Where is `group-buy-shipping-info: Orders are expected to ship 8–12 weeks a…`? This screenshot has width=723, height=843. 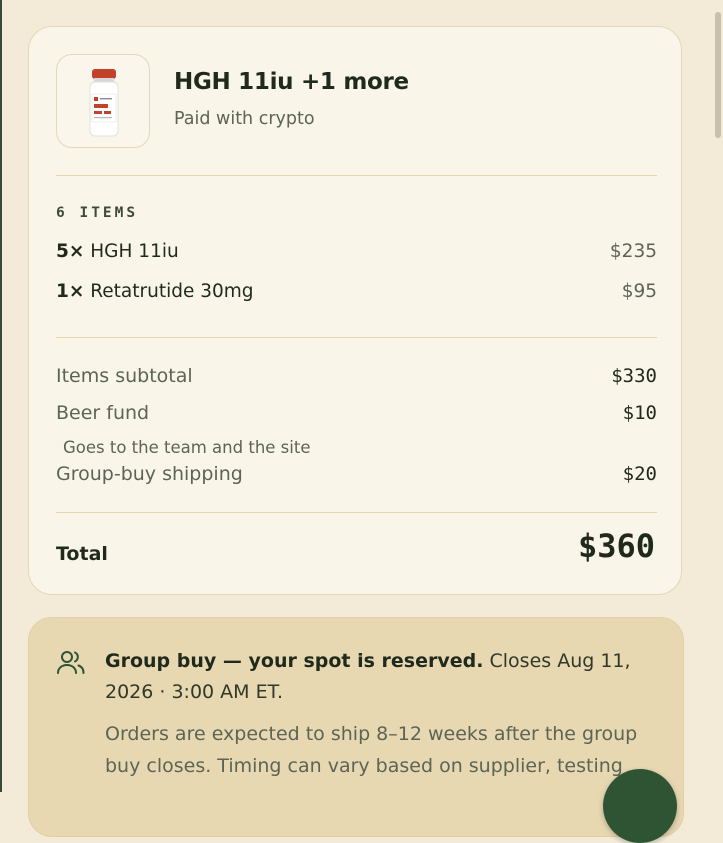 group-buy-shipping-info: Orders are expected to ship 8–12 weeks a… is located at coordinates (371, 750).